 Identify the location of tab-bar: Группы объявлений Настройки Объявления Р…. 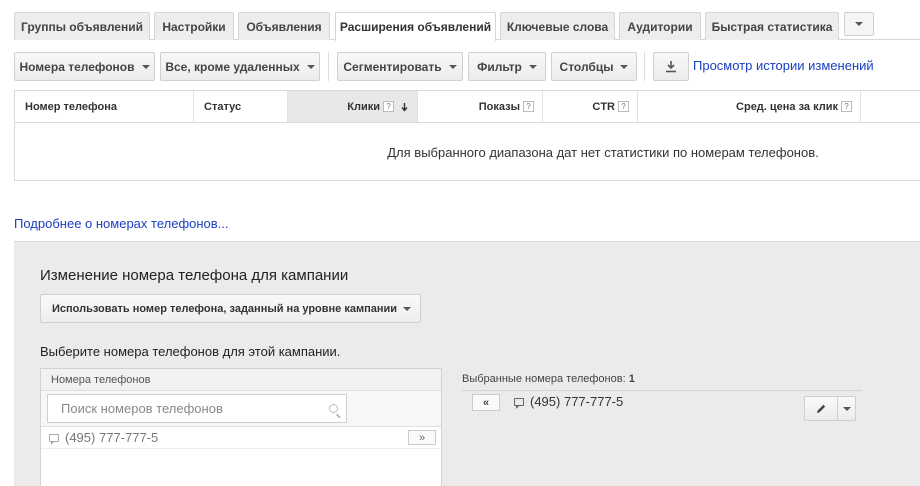
(460, 20).